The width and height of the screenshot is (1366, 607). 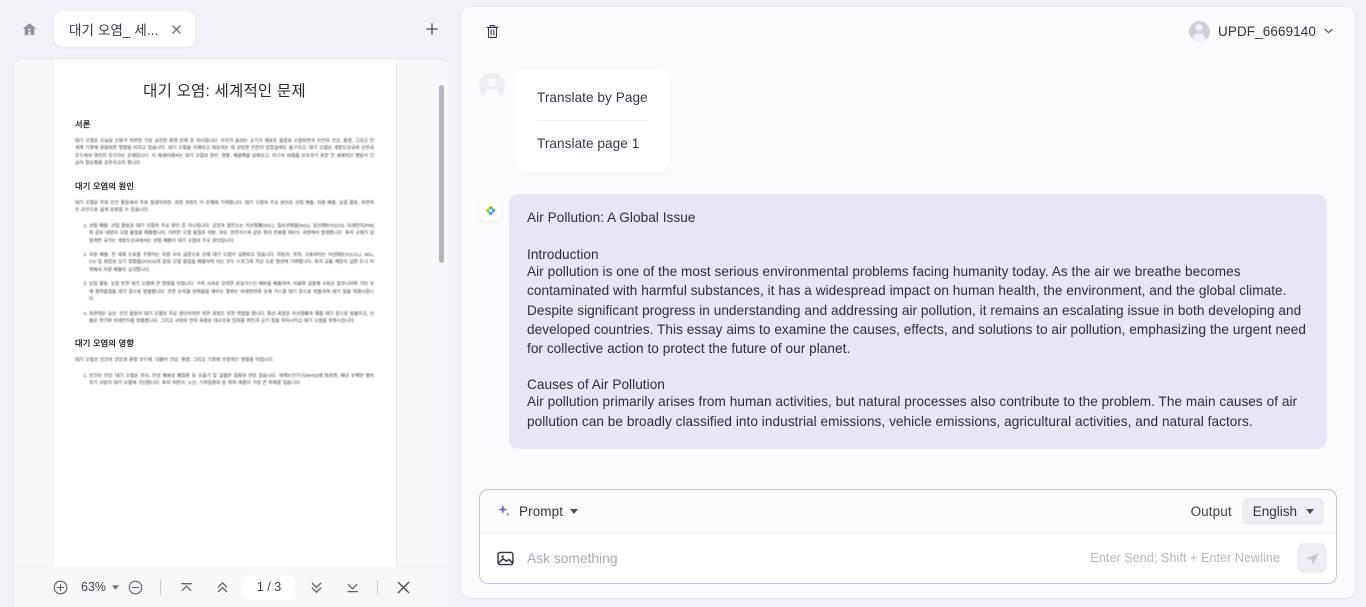 What do you see at coordinates (105, 186) in the screenshot?
I see `pdf-heading: 대기 오염의 원인` at bounding box center [105, 186].